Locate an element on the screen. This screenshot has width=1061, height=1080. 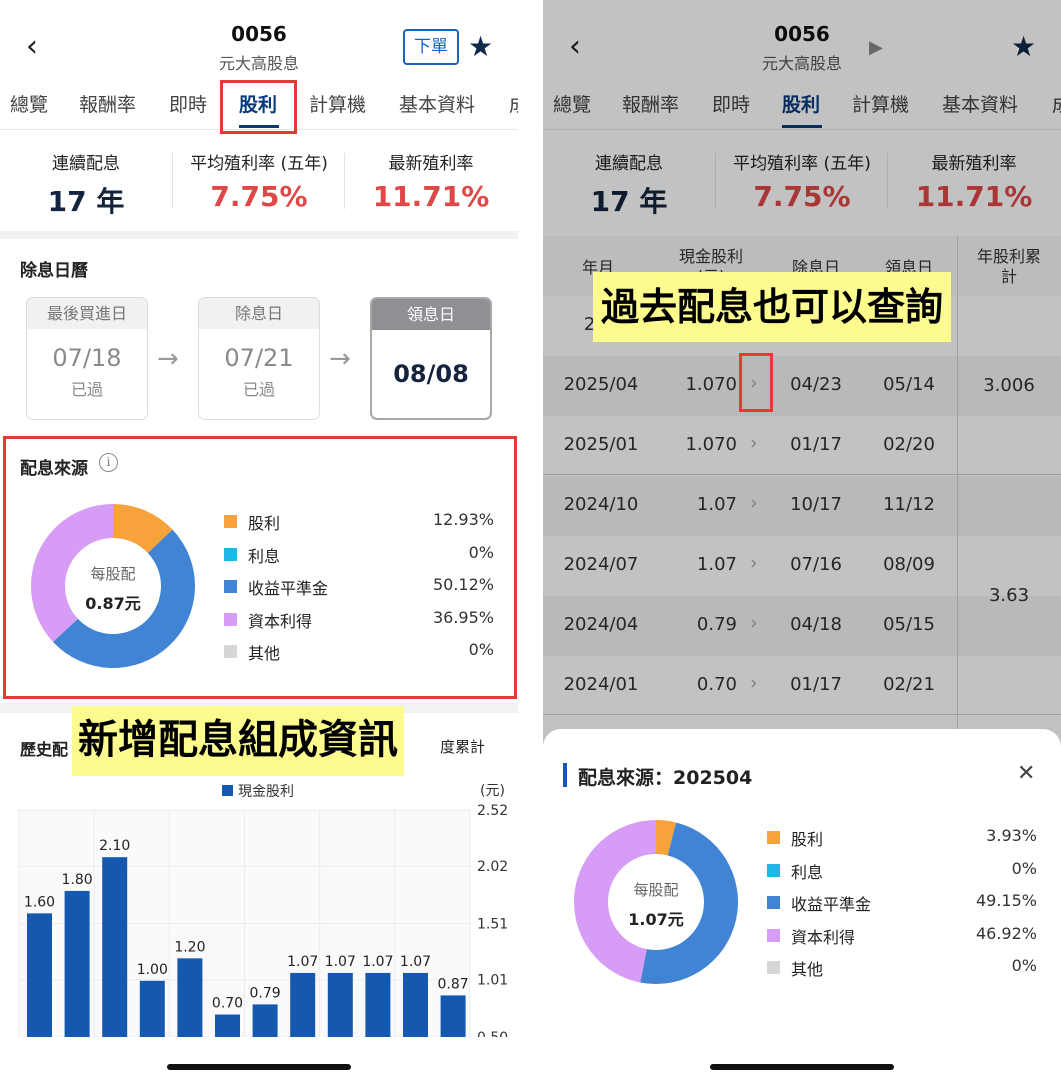
dividend-stats: 連續配息 17 年 平均殖利率 (五年) 7.75% 最新殖利率 11.71% is located at coordinates (259, 181).